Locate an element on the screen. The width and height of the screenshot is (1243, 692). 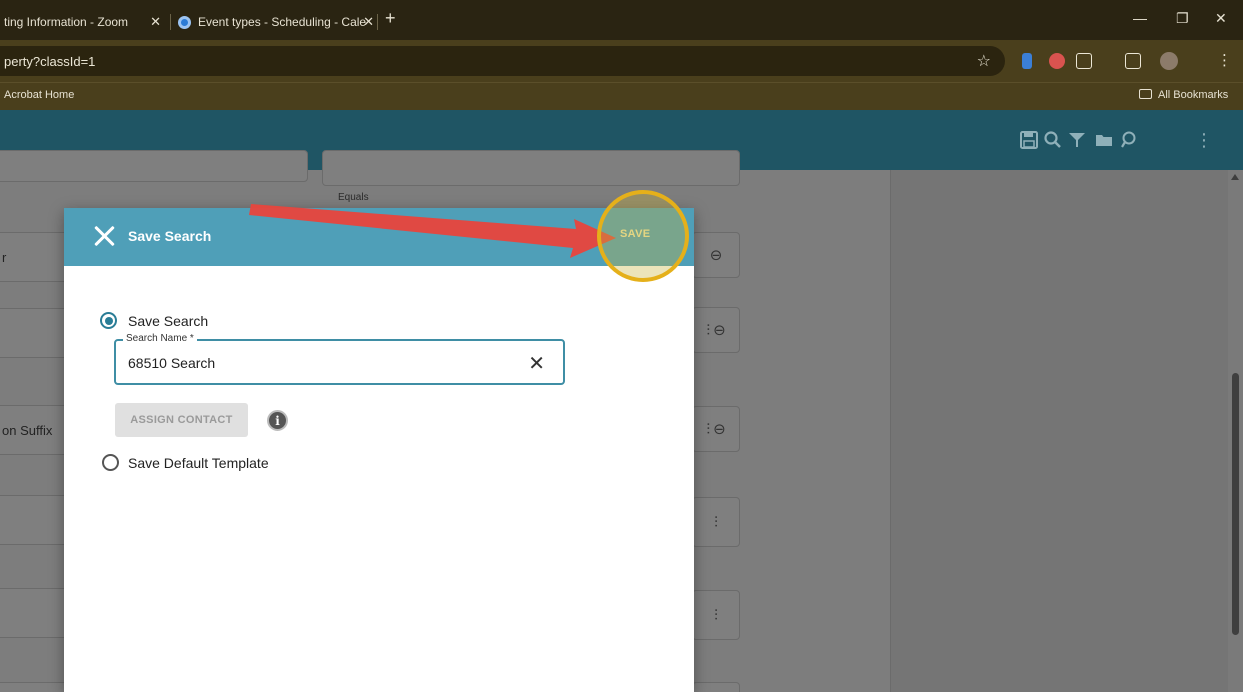
bookmark-acrobat-home: Acrobat Home is located at coordinates (39, 95).